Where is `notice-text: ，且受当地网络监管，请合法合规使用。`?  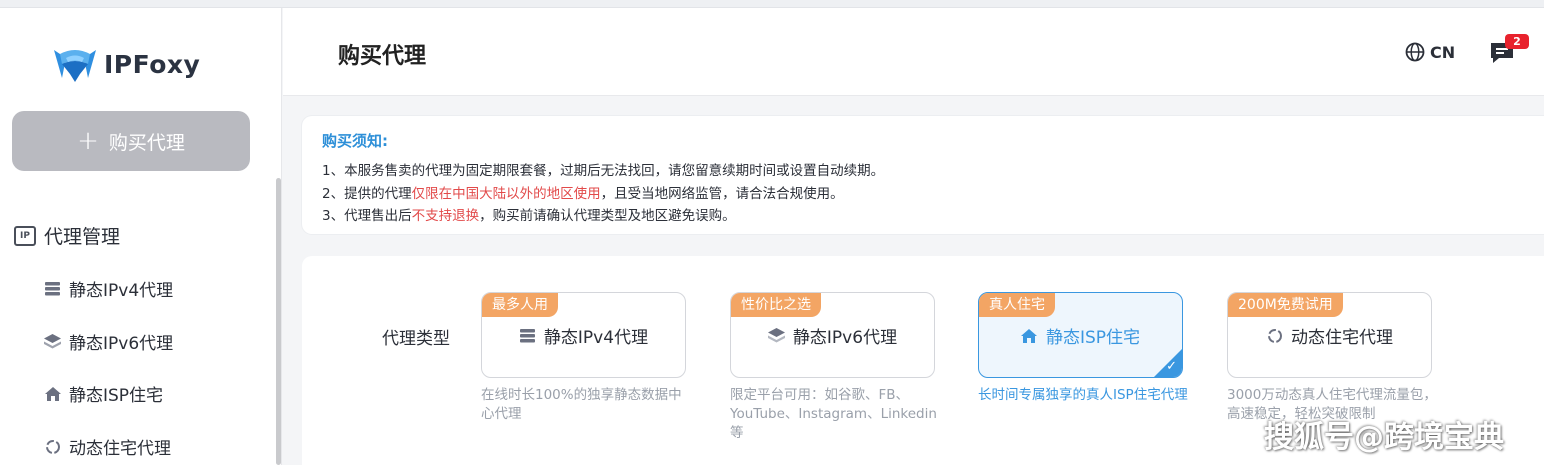 notice-text: ，且受当地网络监管，请合法合规使用。 is located at coordinates (722, 194).